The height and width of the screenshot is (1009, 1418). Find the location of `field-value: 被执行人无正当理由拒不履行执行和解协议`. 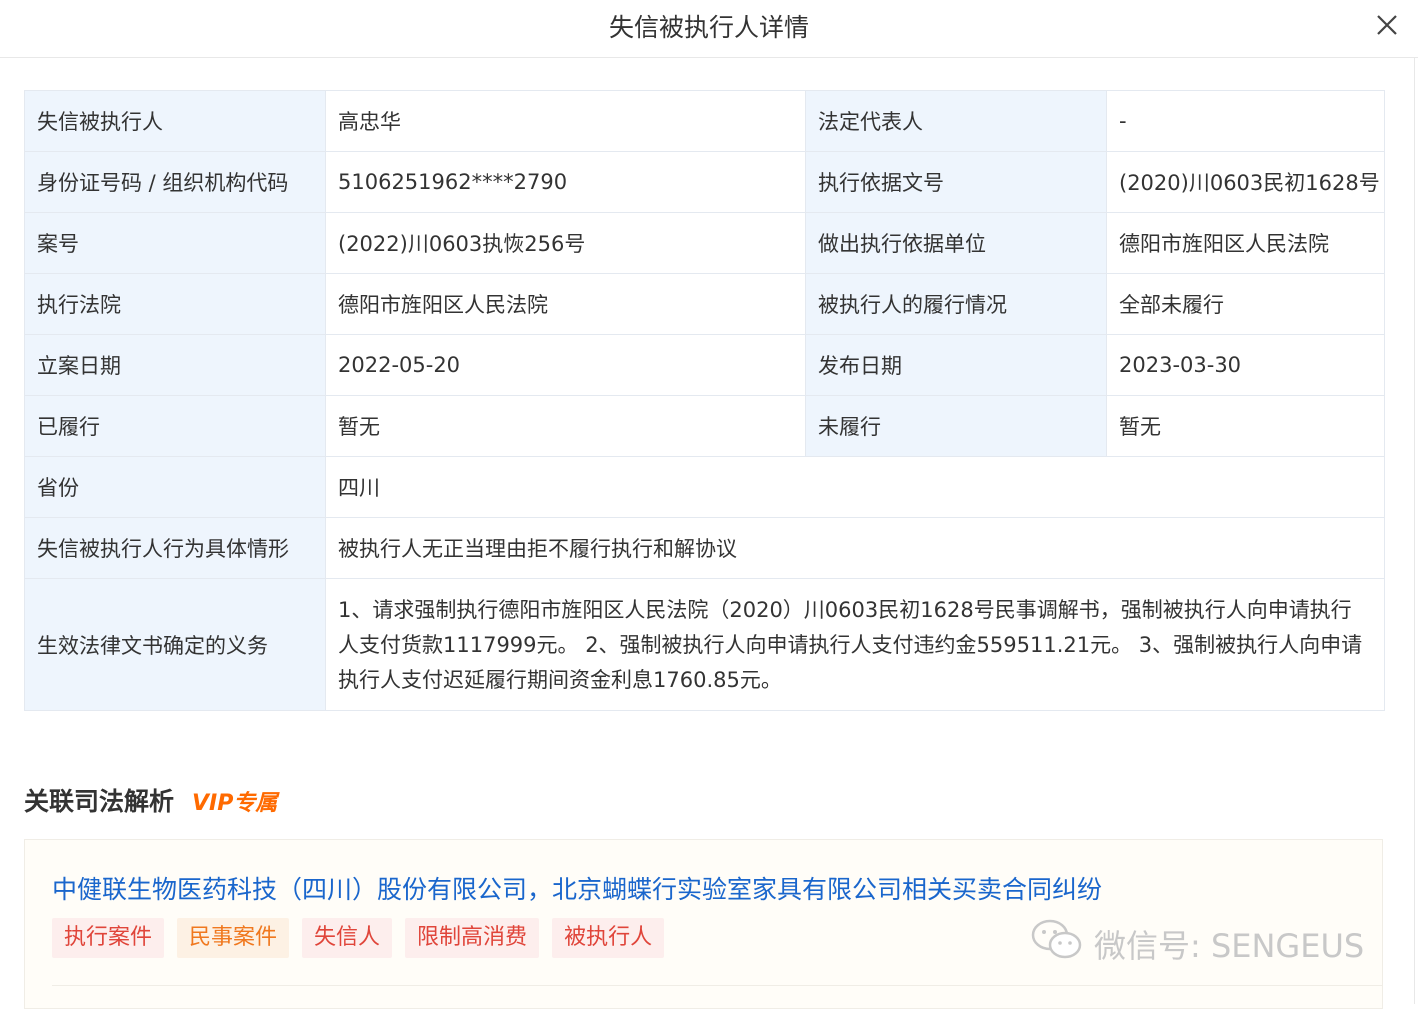

field-value: 被执行人无正当理由拒不履行执行和解协议 is located at coordinates (855, 548).